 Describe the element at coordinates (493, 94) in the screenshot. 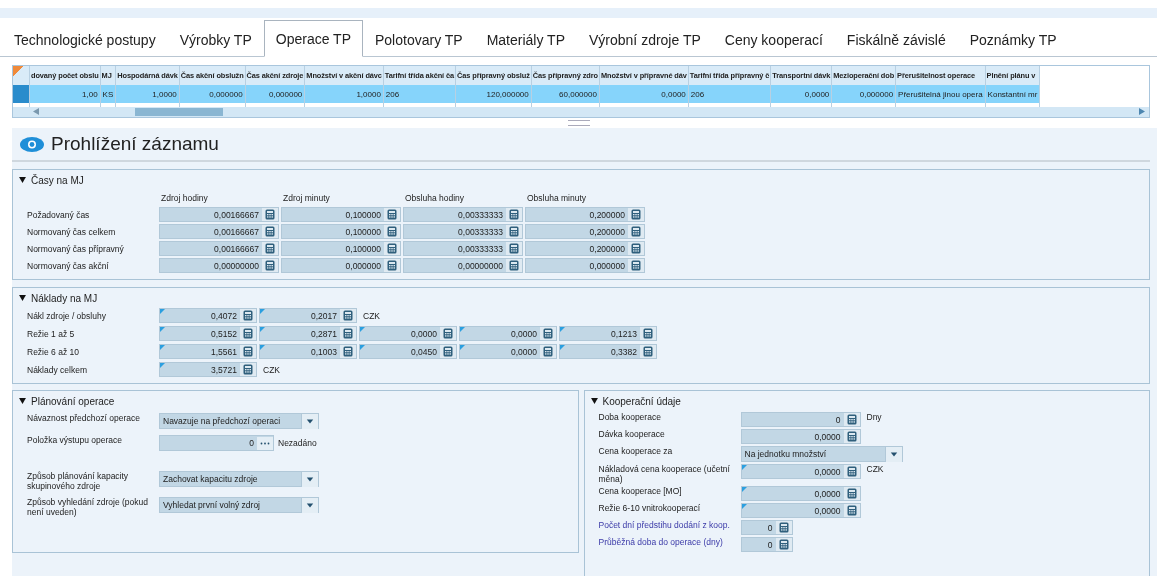

I see `table-cell: 120,000000` at that location.